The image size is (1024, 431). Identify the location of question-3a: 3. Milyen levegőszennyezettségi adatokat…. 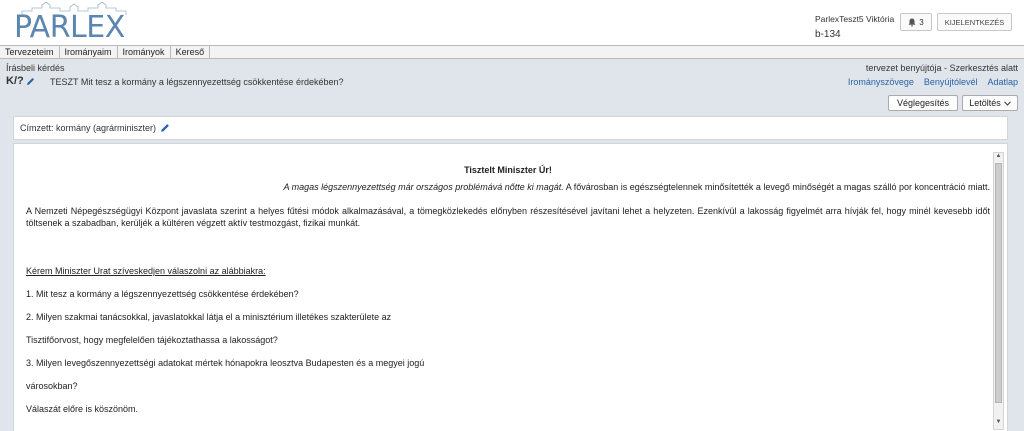
(225, 363).